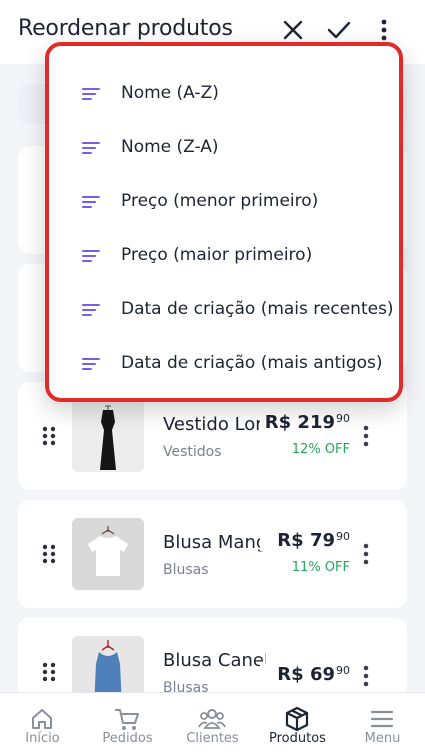 The width and height of the screenshot is (425, 756). I want to click on nav-item-clientes: Clientes, so click(212, 724).